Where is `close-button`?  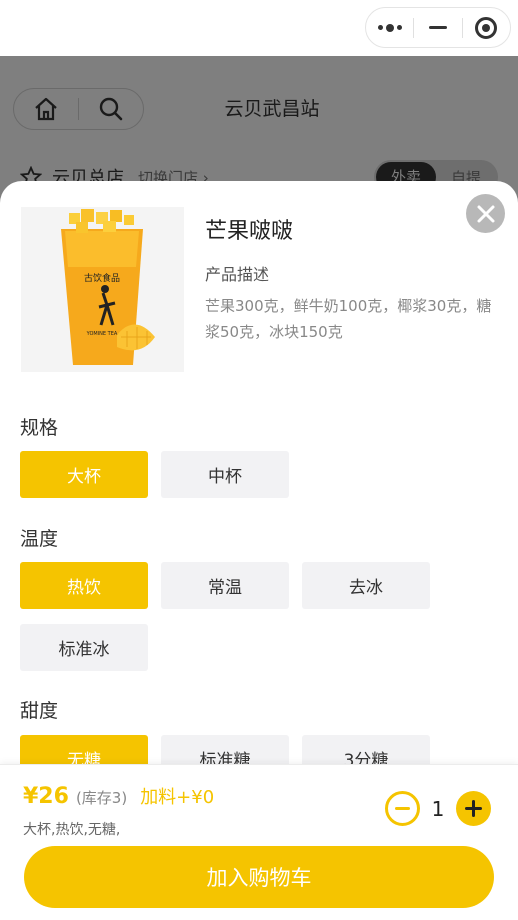
close-button is located at coordinates (485, 213).